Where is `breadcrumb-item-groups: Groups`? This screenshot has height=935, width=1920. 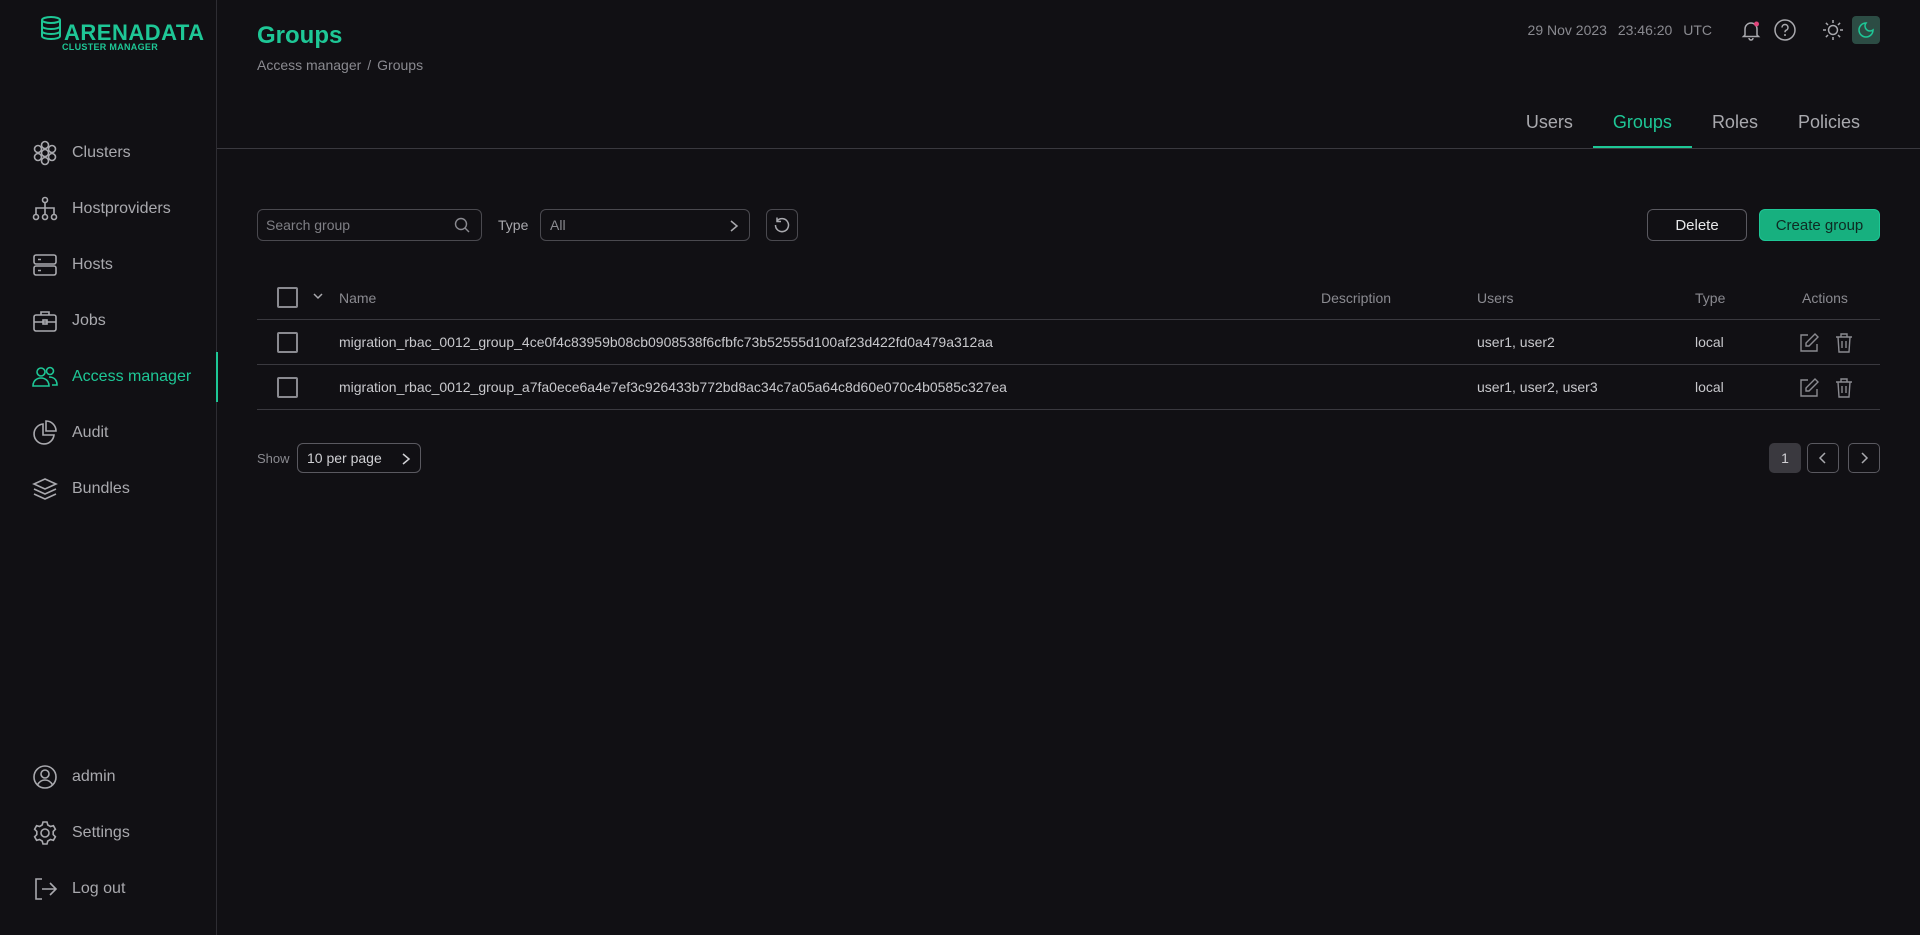
breadcrumb-item-groups: Groups is located at coordinates (400, 65).